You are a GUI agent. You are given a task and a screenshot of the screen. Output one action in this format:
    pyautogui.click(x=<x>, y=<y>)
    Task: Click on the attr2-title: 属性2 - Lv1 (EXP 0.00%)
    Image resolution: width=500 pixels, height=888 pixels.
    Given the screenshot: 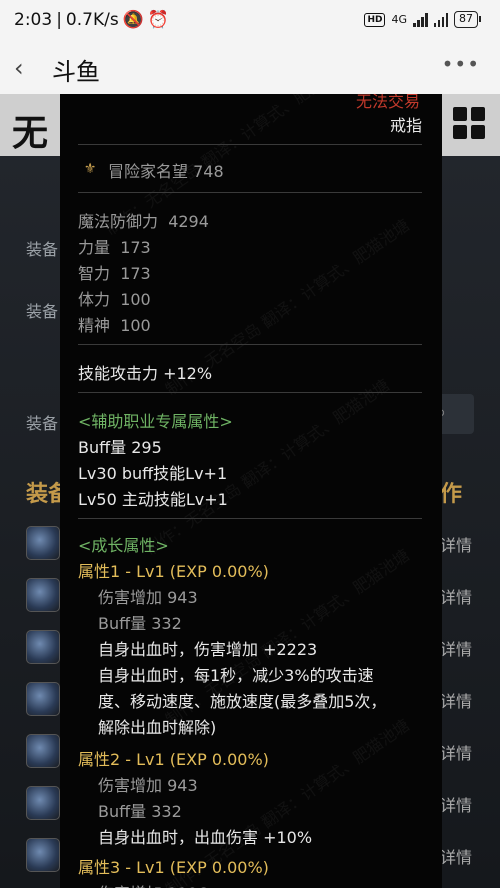 What is the action you would take?
    pyautogui.click(x=173, y=759)
    